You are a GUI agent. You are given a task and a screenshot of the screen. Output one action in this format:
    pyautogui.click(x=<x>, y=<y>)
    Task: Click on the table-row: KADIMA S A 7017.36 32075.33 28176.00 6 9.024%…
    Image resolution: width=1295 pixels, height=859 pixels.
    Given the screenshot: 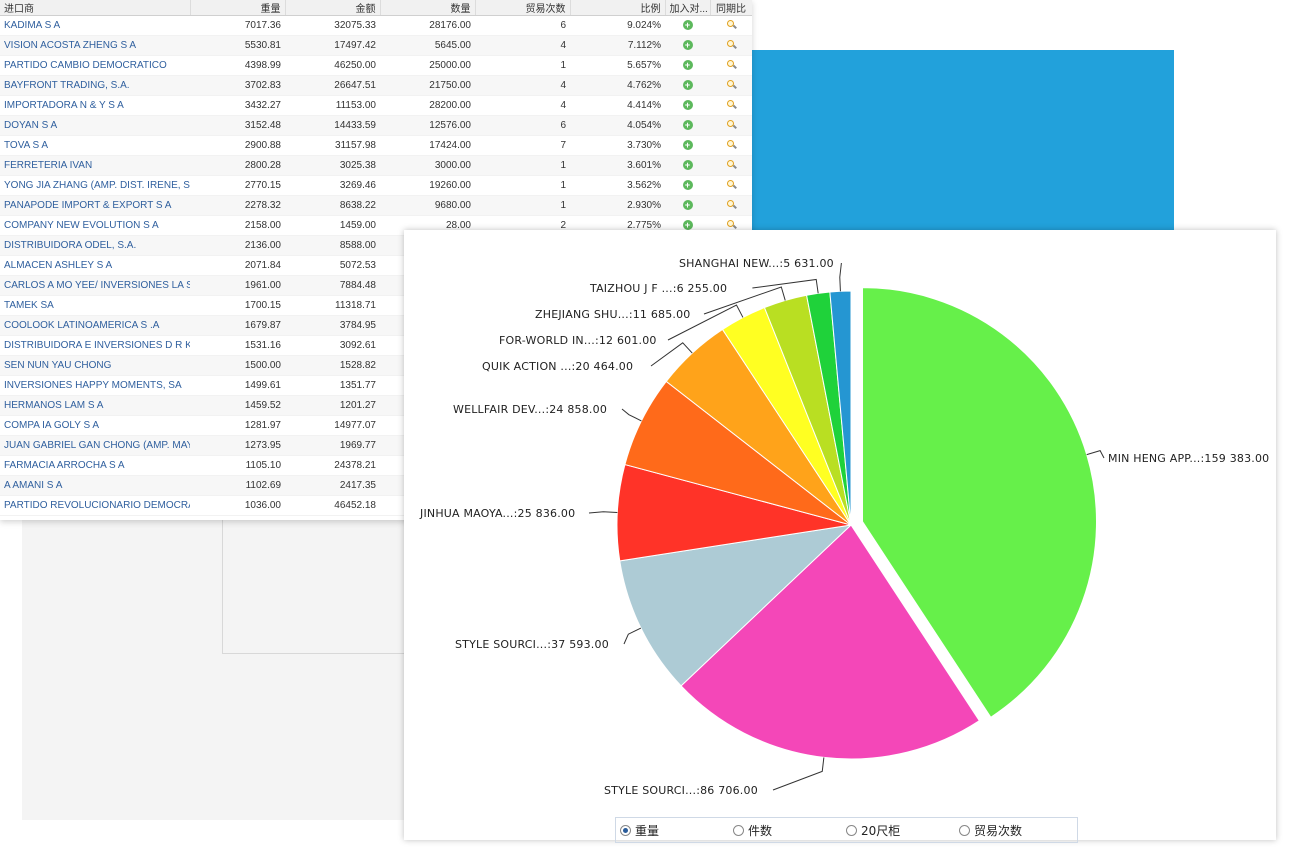 What is the action you would take?
    pyautogui.click(x=376, y=25)
    